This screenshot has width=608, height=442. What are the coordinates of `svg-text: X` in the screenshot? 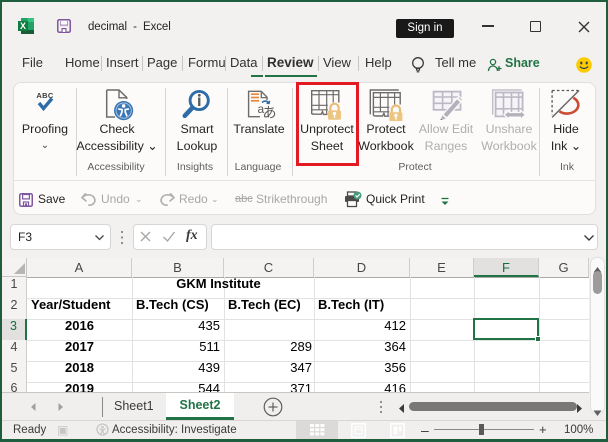 It's located at (23, 26).